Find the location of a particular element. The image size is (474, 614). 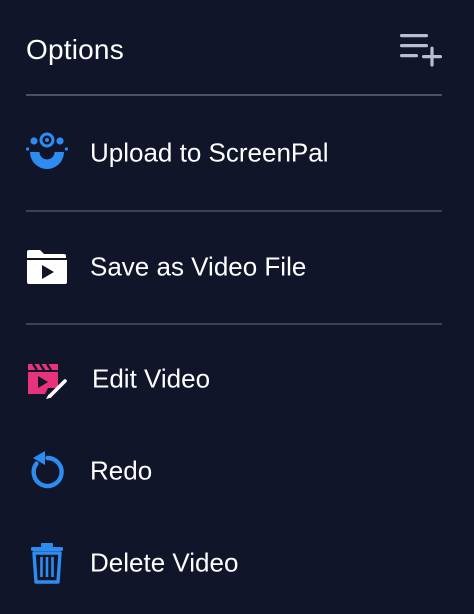

panel-title: Options is located at coordinates (75, 49).